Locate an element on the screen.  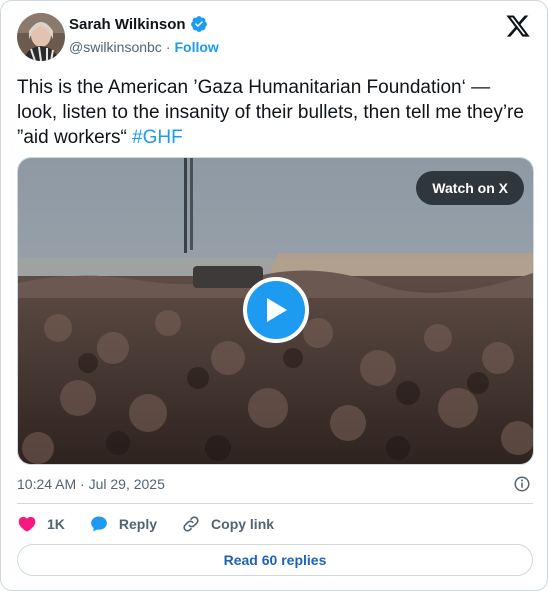
reply-button: Reply is located at coordinates (123, 524).